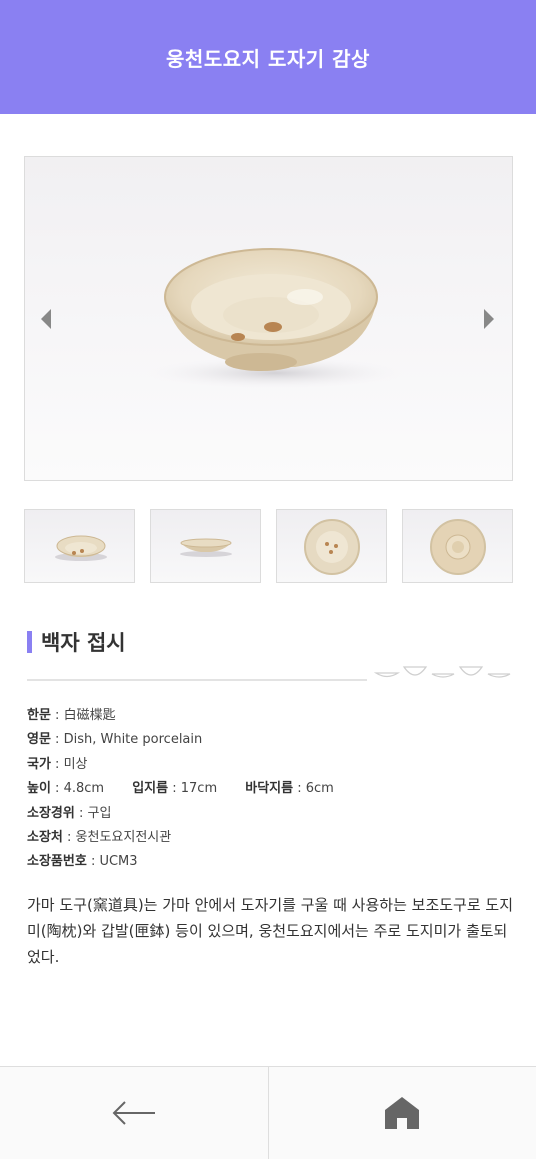  What do you see at coordinates (39, 789) in the screenshot?
I see `height-label: 높이` at bounding box center [39, 789].